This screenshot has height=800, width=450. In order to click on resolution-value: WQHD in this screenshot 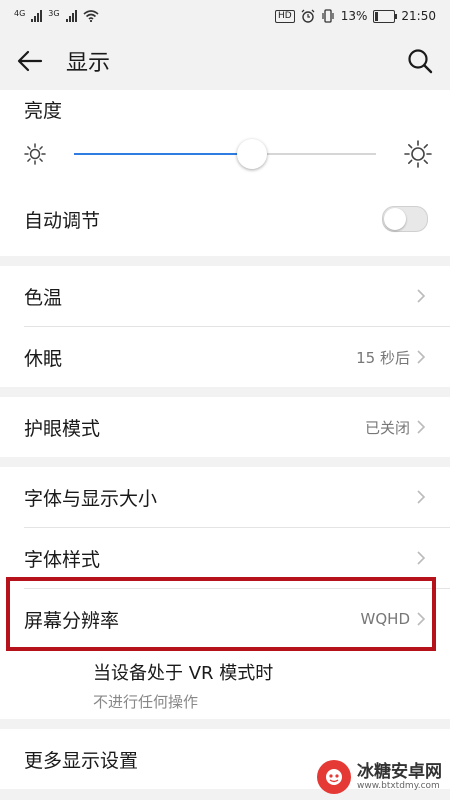, I will do `click(385, 619)`.